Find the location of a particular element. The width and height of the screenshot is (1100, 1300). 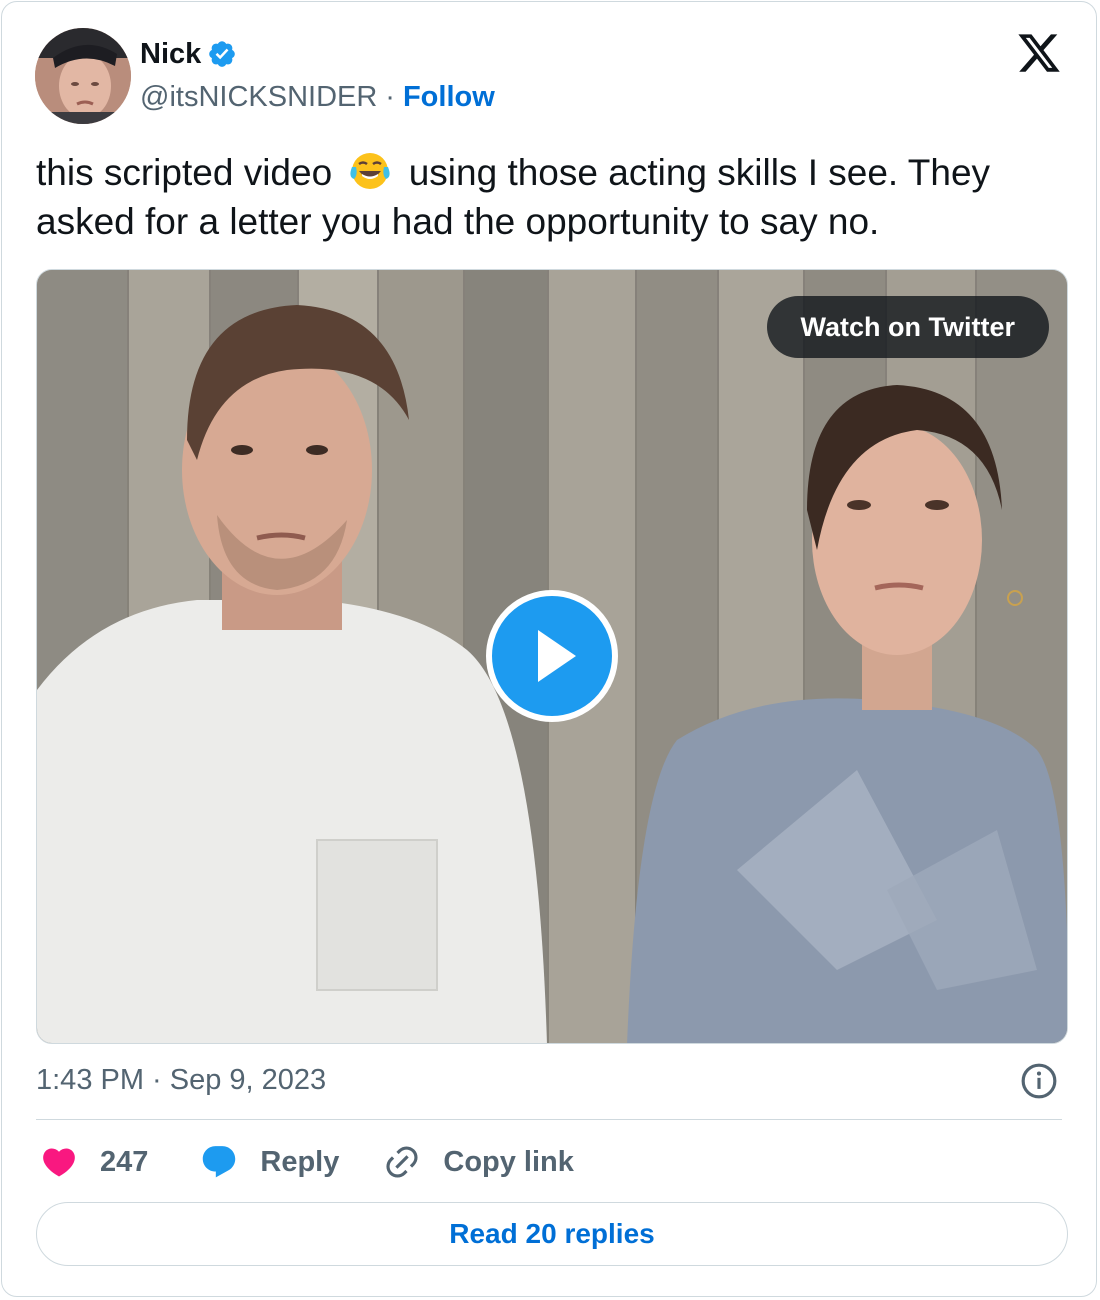

like-button: 247 is located at coordinates (120, 1162).